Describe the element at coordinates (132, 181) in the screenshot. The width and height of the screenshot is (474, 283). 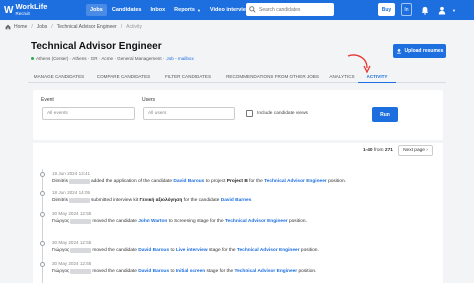
I see `entry-text-part: added the application of the candidate` at that location.